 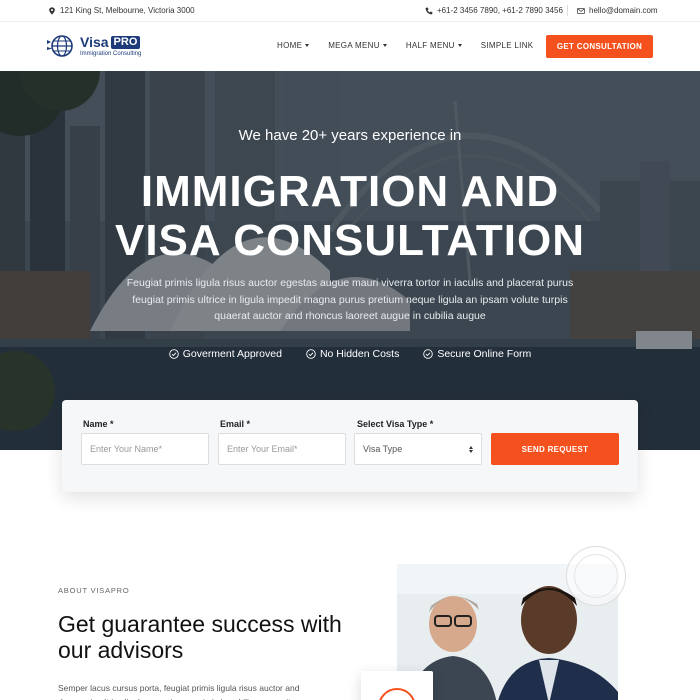 I want to click on nav-item-mega-menu: MEGA MENU, so click(x=357, y=45).